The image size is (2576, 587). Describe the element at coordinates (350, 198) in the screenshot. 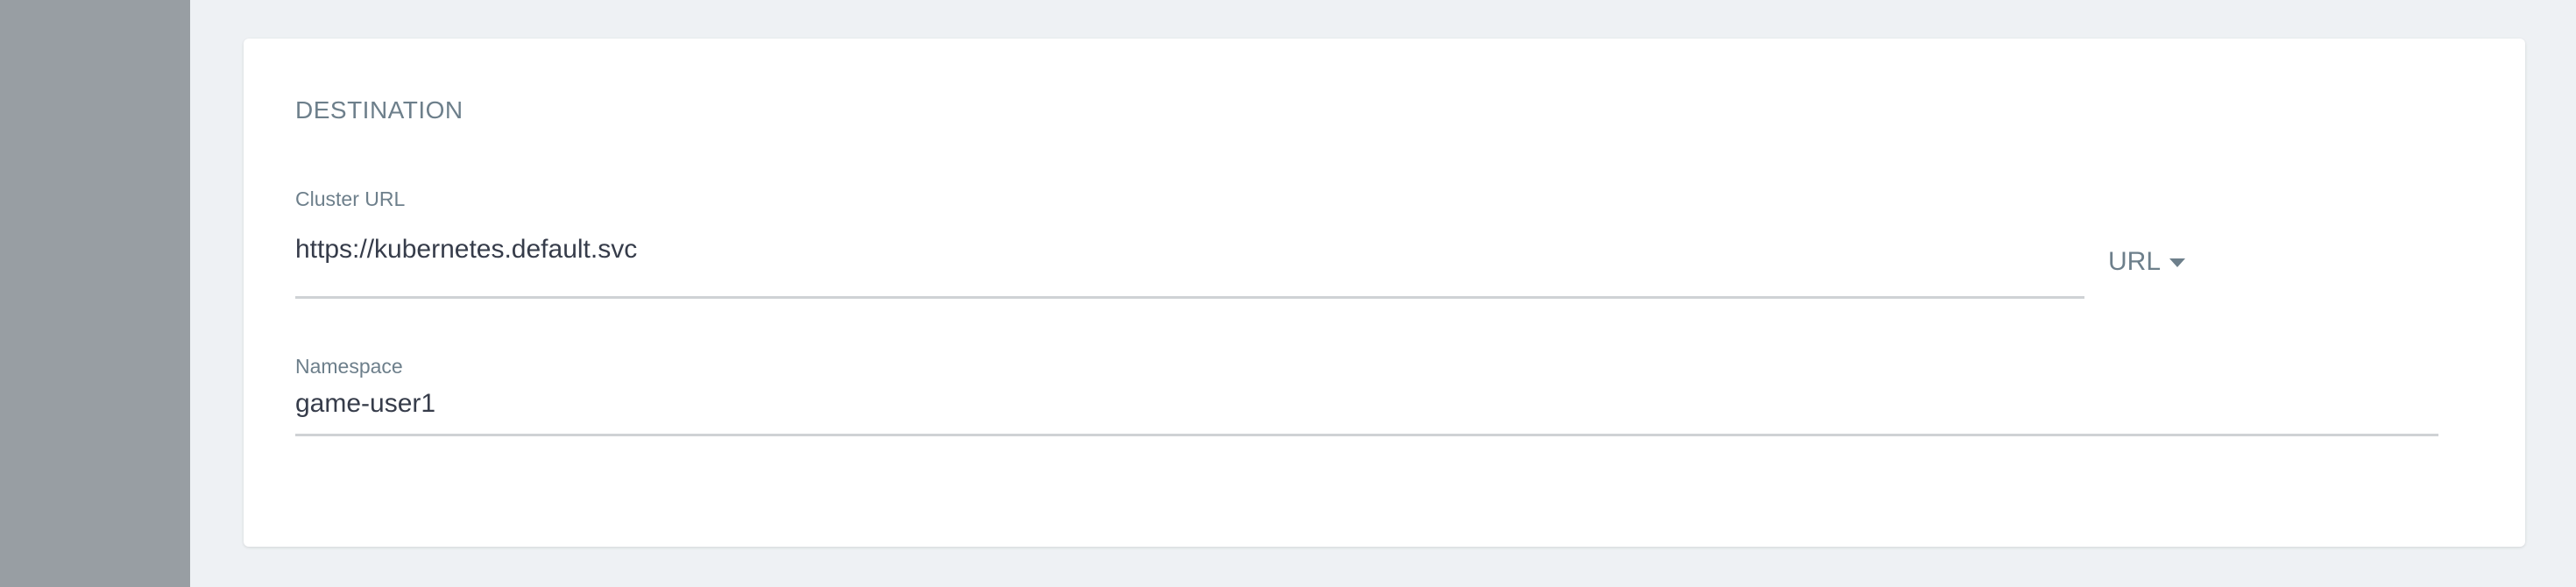

I see `cluster-url-label: Cluster URL` at that location.